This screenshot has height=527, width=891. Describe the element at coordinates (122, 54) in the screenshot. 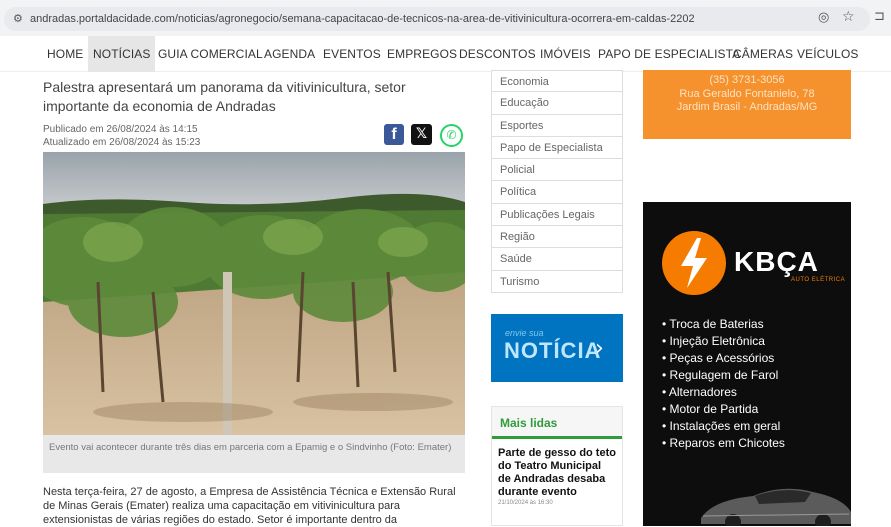

I see `nav-item-noticias: NOTÍCIAS` at that location.